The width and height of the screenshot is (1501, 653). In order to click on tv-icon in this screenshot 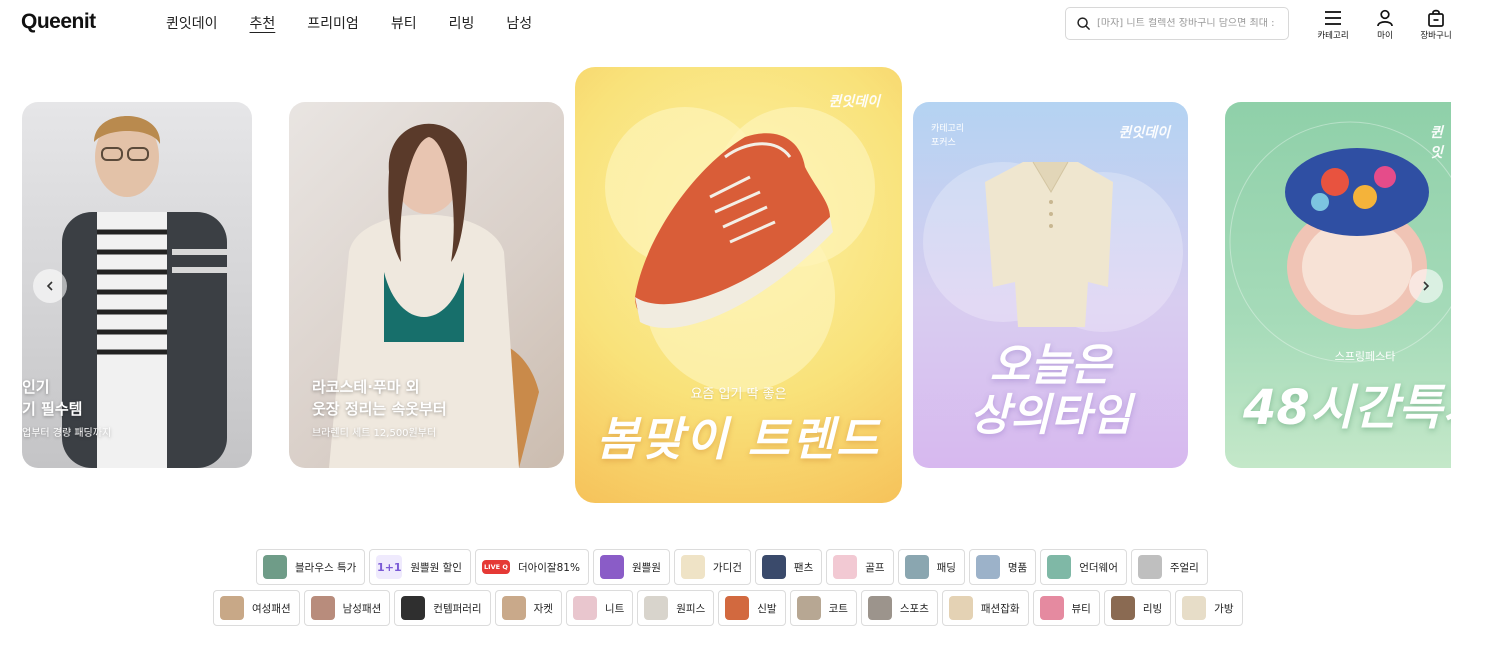, I will do `click(611, 567)`.